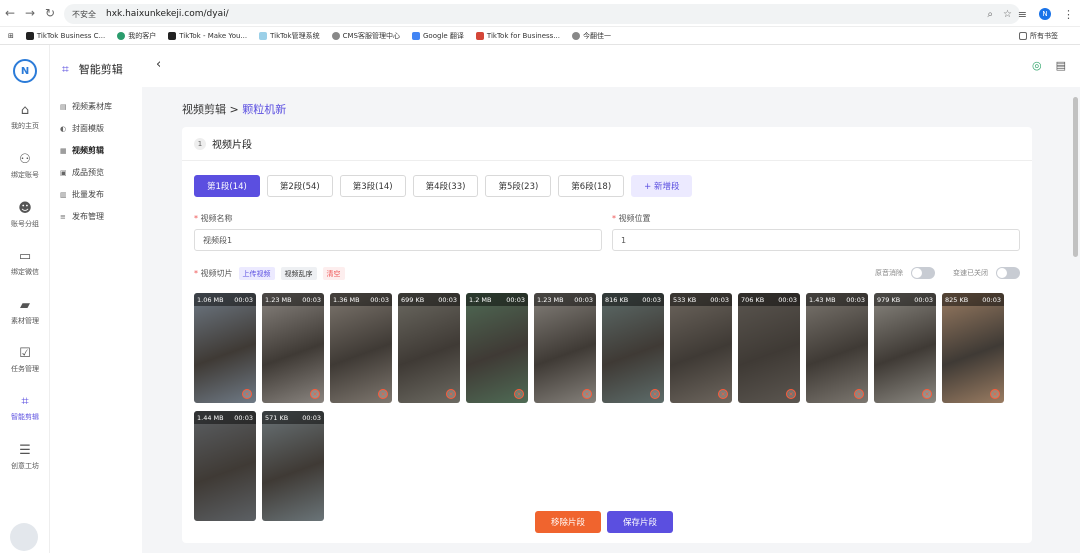  Describe the element at coordinates (568, 522) in the screenshot. I see `remove-segment-button: 移除片段` at that location.